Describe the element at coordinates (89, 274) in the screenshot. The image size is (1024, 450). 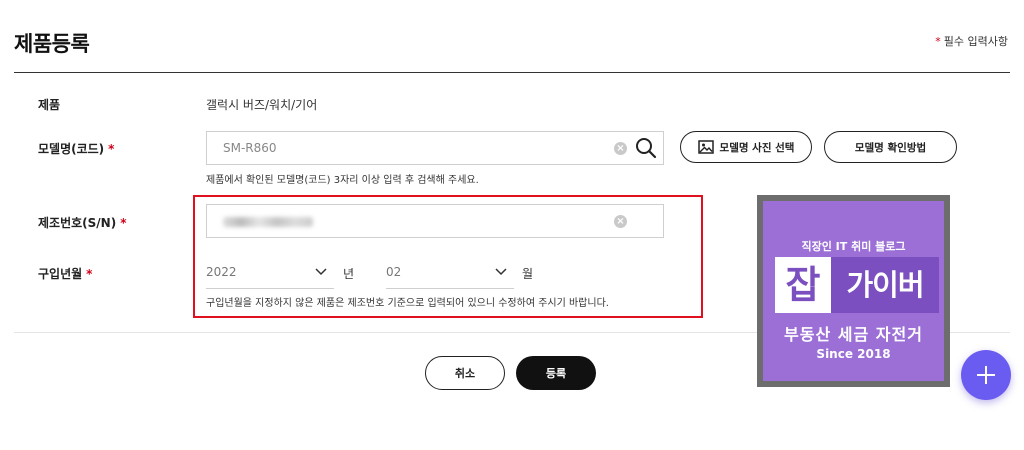
I see `purchase-required-star: *` at that location.